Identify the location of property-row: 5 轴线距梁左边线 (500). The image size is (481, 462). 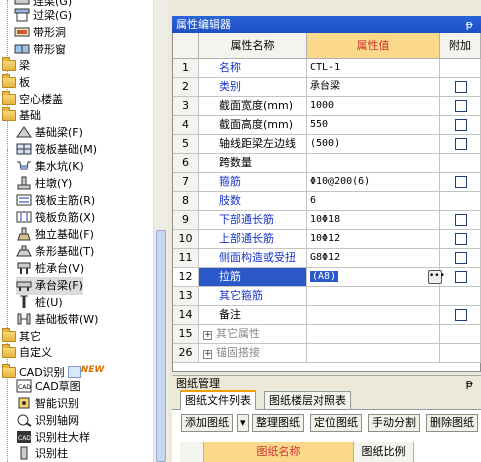
(327, 144).